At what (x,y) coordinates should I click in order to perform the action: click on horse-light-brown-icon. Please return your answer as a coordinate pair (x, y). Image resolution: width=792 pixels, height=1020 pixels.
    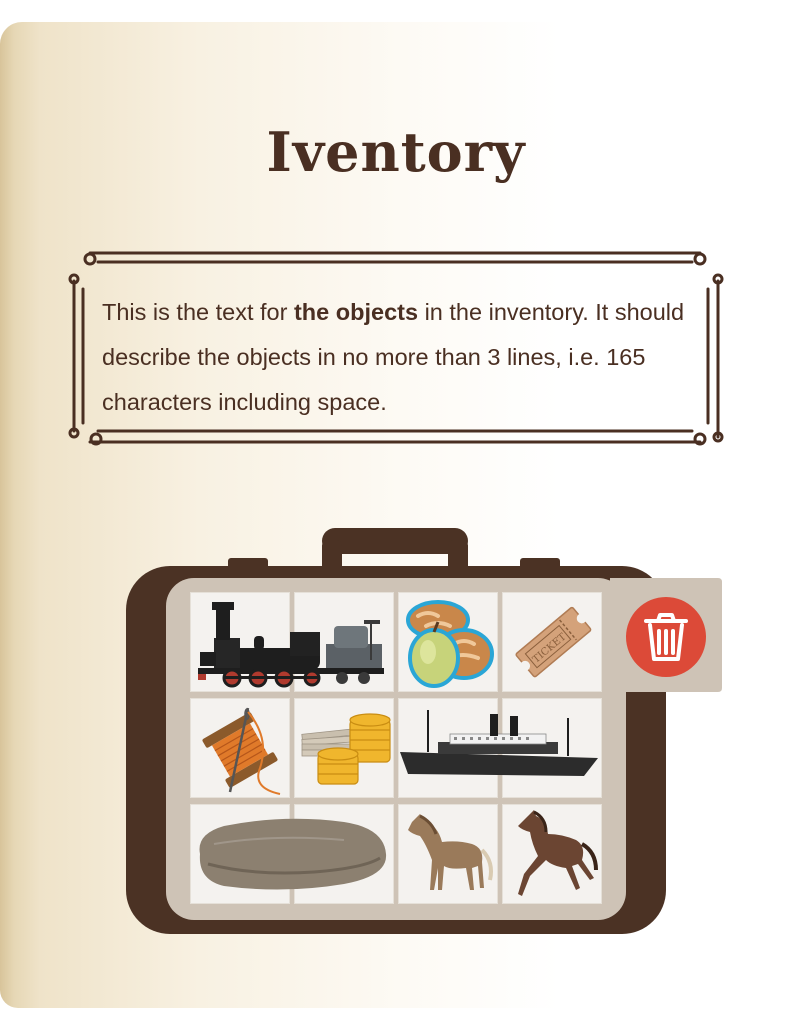
    Looking at the image, I should click on (448, 854).